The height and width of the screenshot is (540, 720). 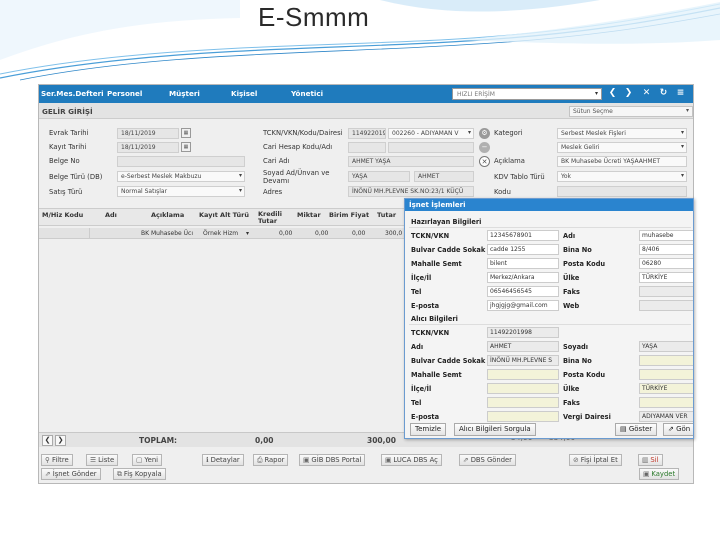 What do you see at coordinates (309, 215) in the screenshot?
I see `col-miktar: Miktar` at bounding box center [309, 215].